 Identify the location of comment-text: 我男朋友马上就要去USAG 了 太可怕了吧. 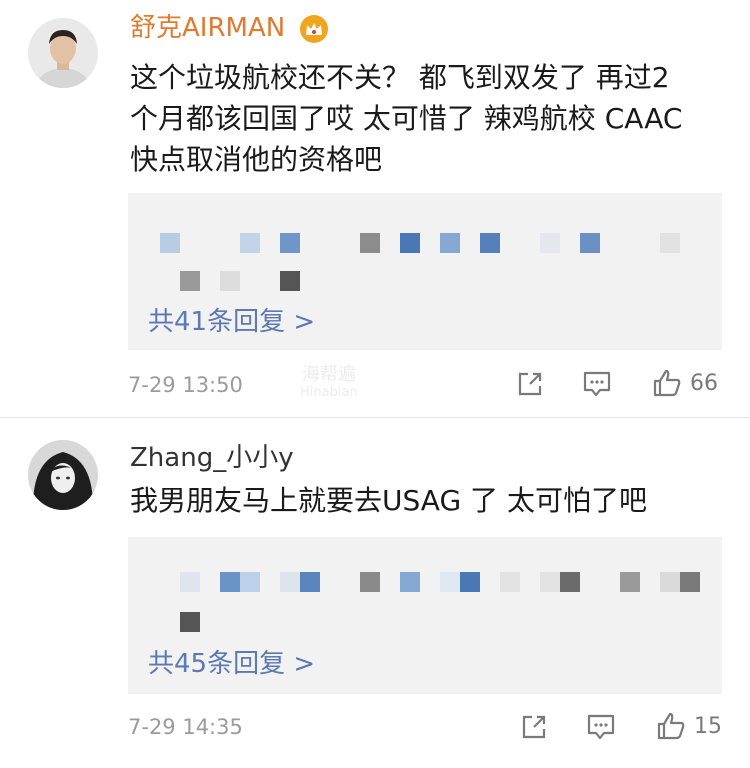
(430, 500).